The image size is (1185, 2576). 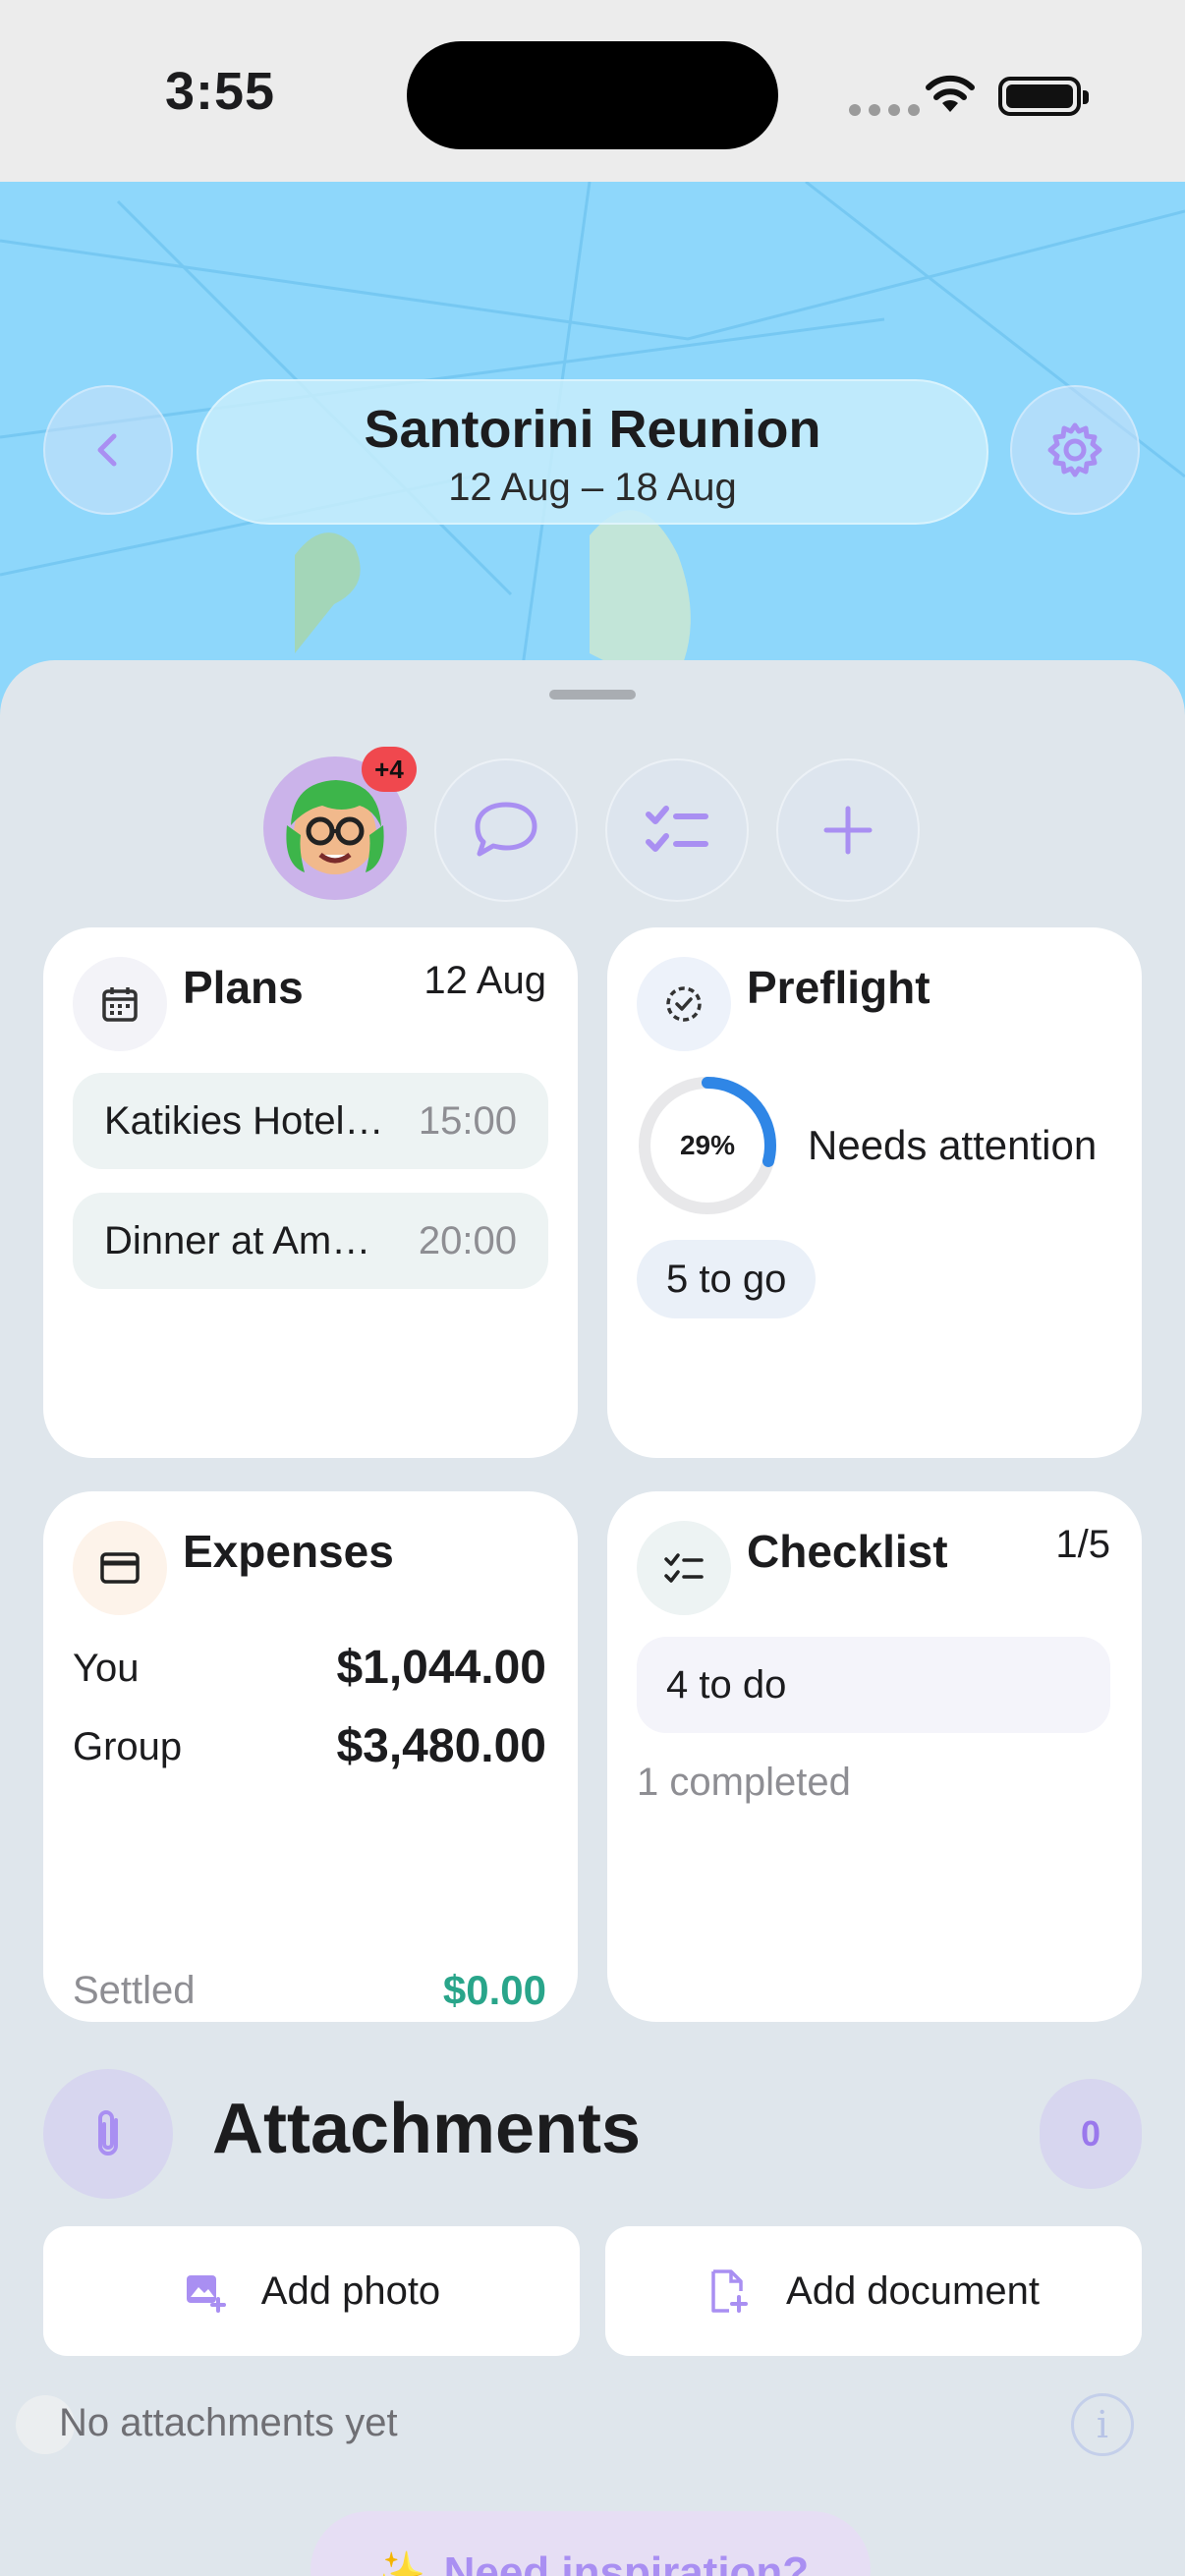 I want to click on sparkles-icon: ✨, so click(x=399, y=2563).